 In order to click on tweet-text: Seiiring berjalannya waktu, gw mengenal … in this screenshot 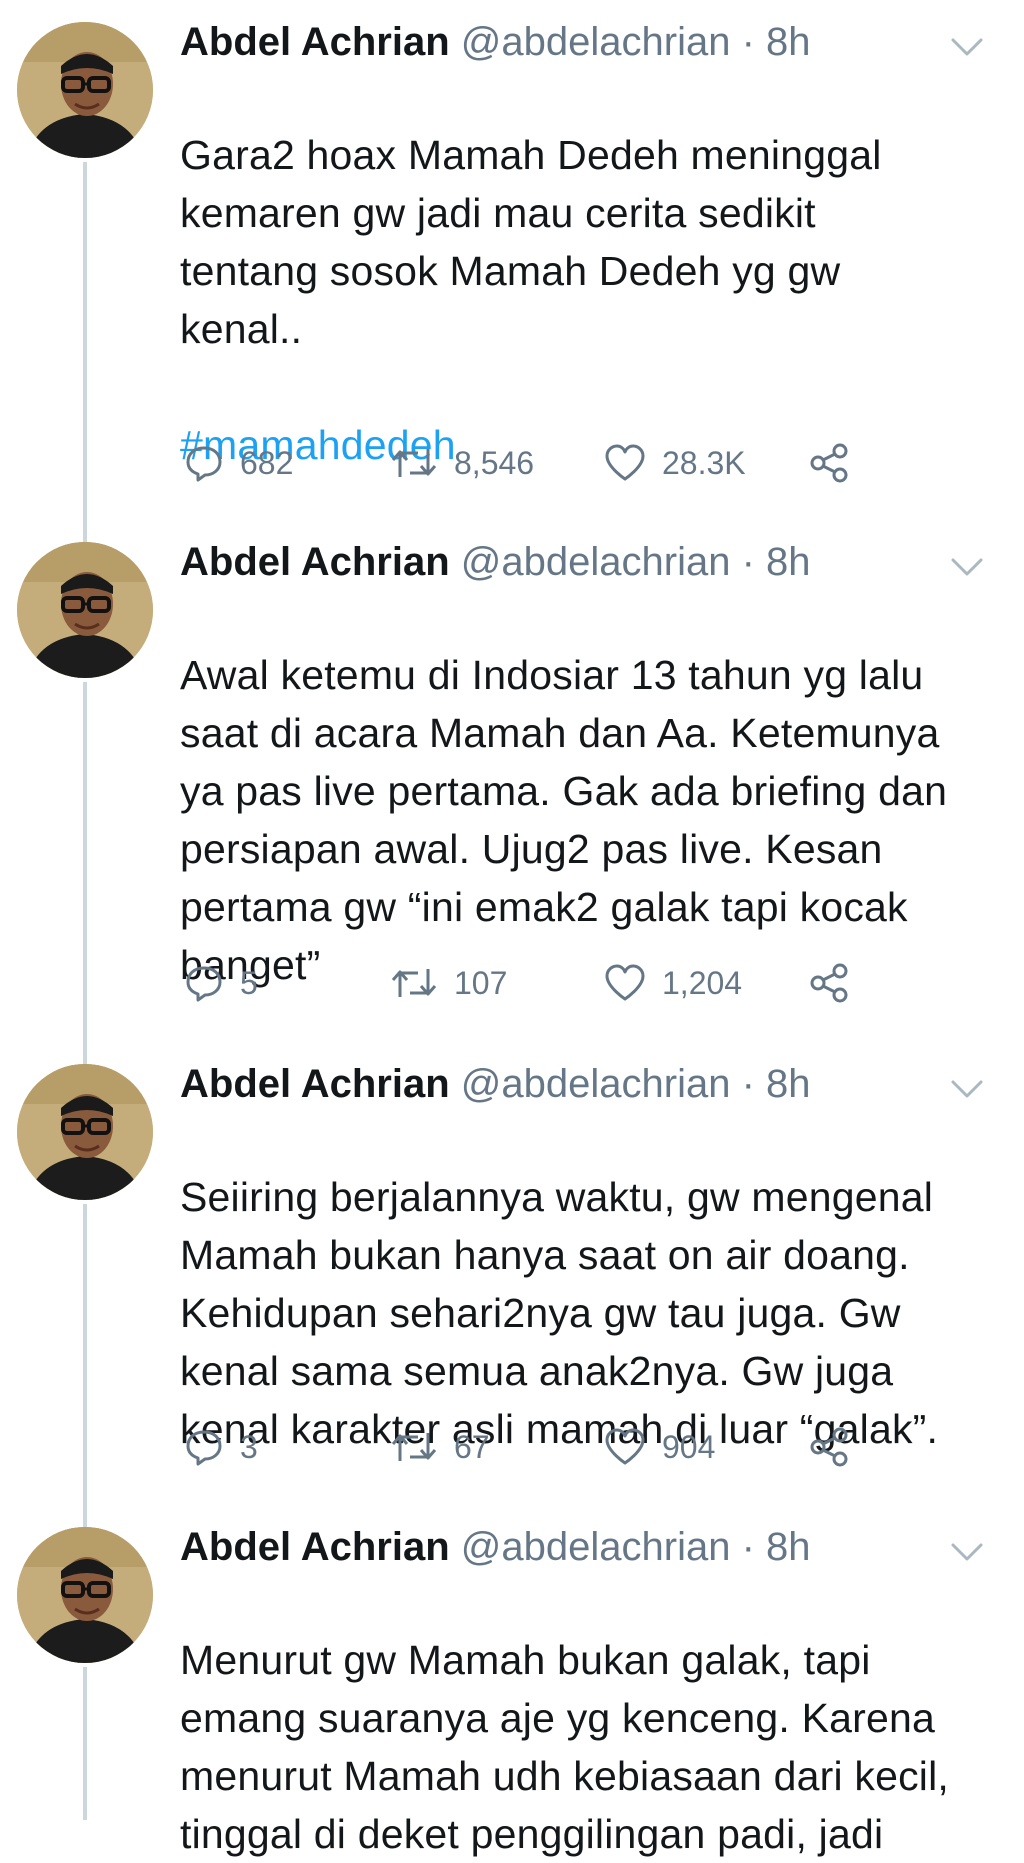, I will do `click(590, 1284)`.